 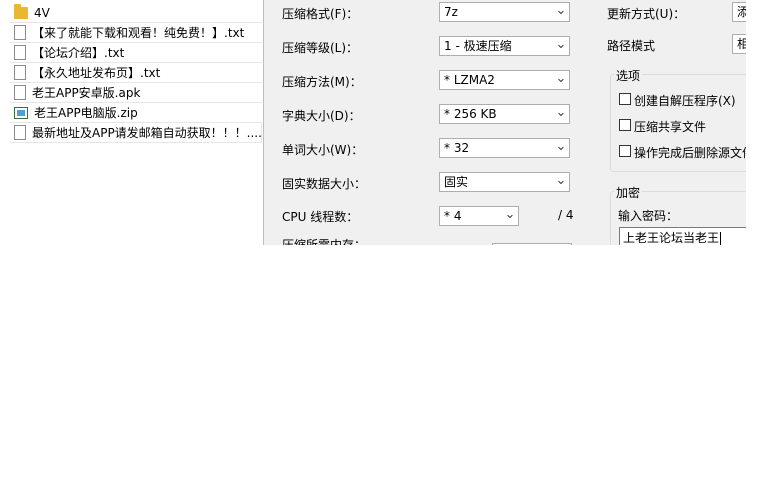 What do you see at coordinates (320, 48) in the screenshot?
I see `level-label: 压缩等级(L)：` at bounding box center [320, 48].